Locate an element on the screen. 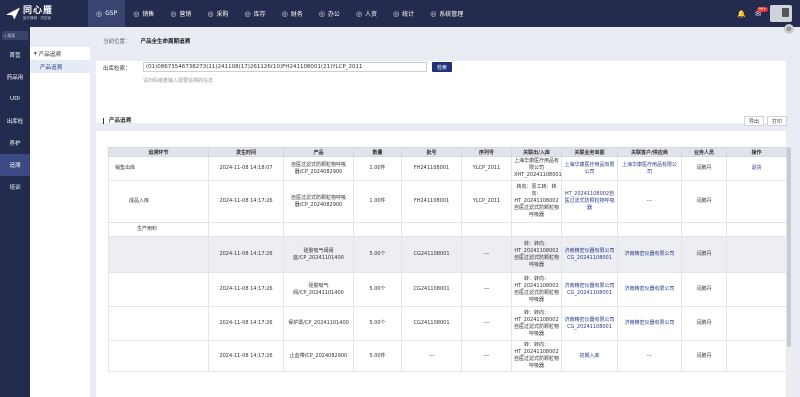  nav-item-4: ◎ 库存 is located at coordinates (255, 13).